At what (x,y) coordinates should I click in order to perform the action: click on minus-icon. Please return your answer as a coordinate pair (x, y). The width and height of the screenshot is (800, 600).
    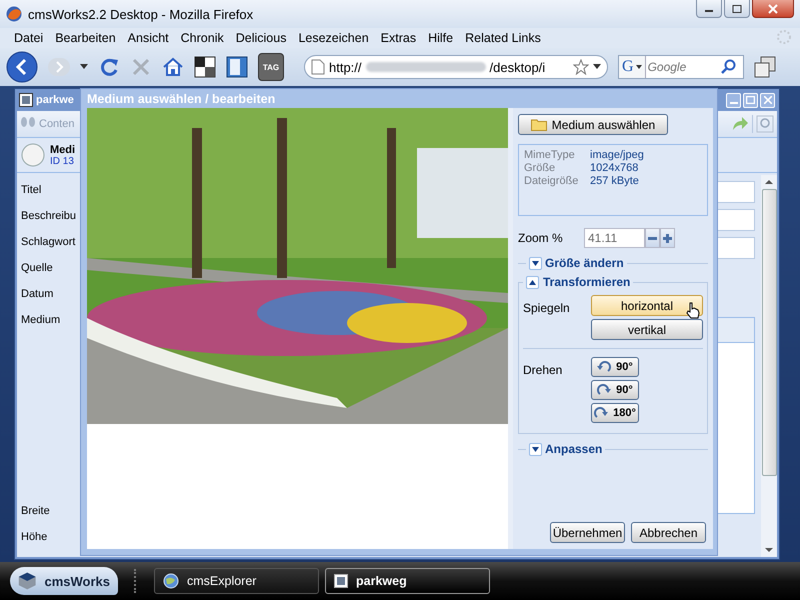
    Looking at the image, I should click on (652, 238).